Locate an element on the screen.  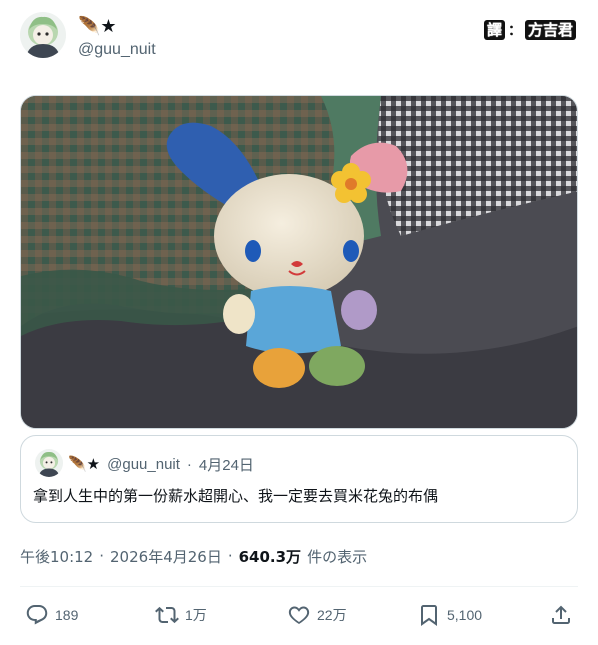
author-avatar is located at coordinates (43, 35).